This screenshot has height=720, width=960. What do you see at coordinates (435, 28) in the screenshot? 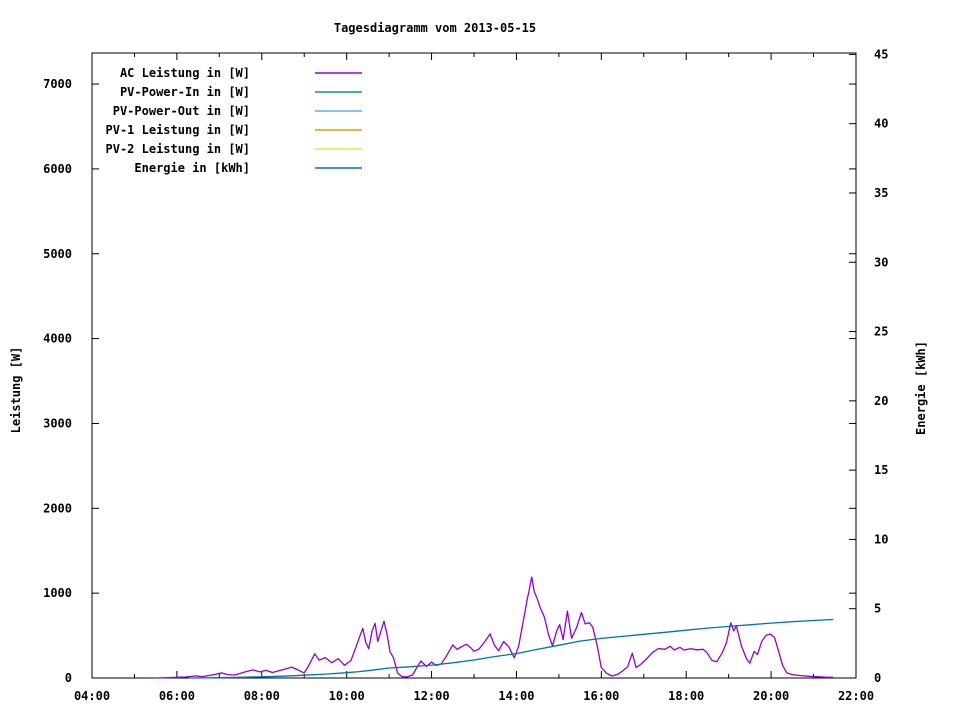
I see `chart-title: Tagesdiagramm vom 2013-05-15` at bounding box center [435, 28].